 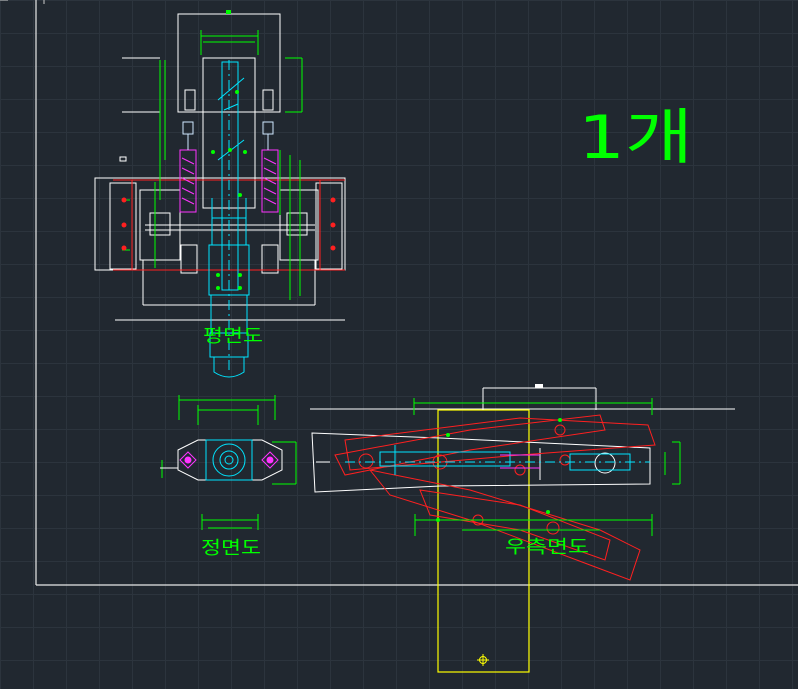 I want to click on front-view, so click(x=228, y=462).